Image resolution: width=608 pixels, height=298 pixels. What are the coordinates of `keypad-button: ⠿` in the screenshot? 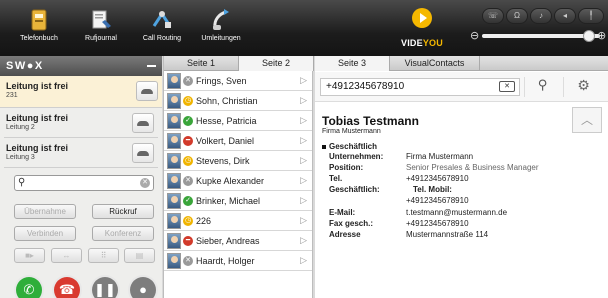 It's located at (103, 255).